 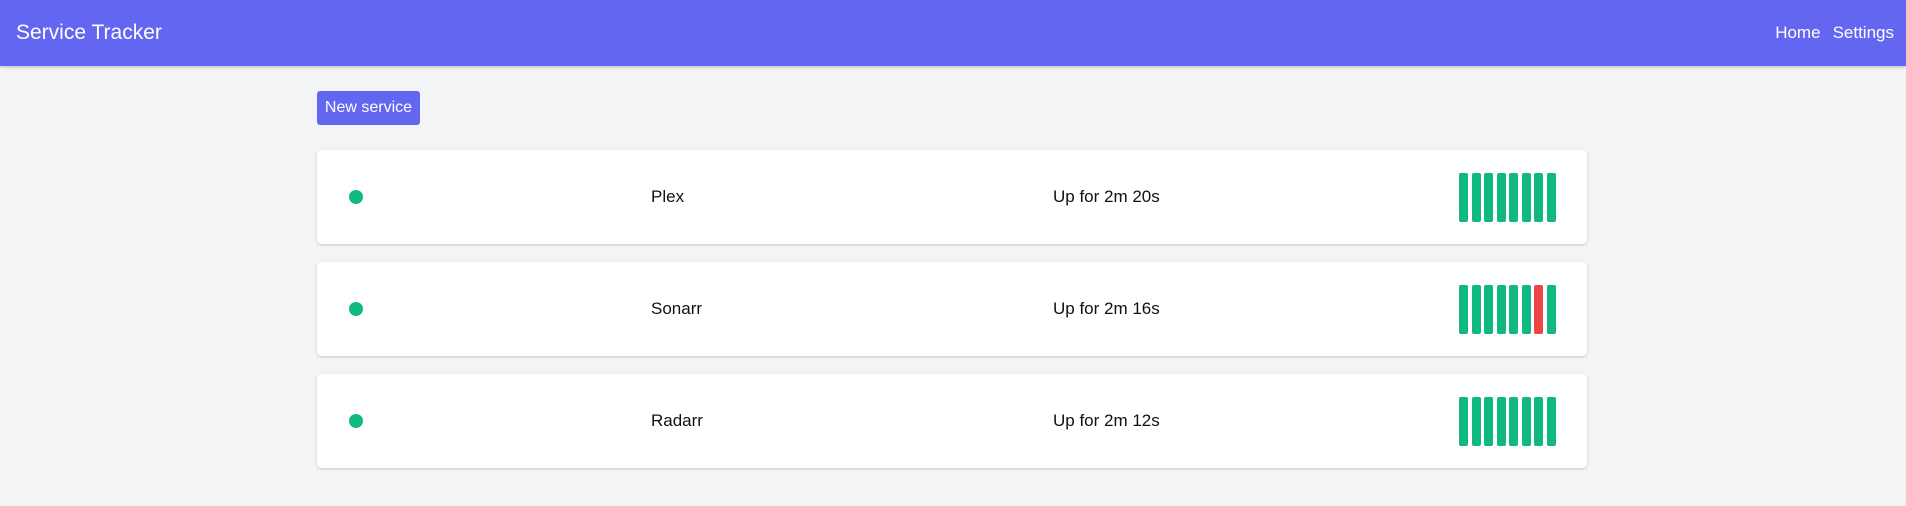 I want to click on service-uptime: Up for 2m 20s, so click(x=1106, y=196).